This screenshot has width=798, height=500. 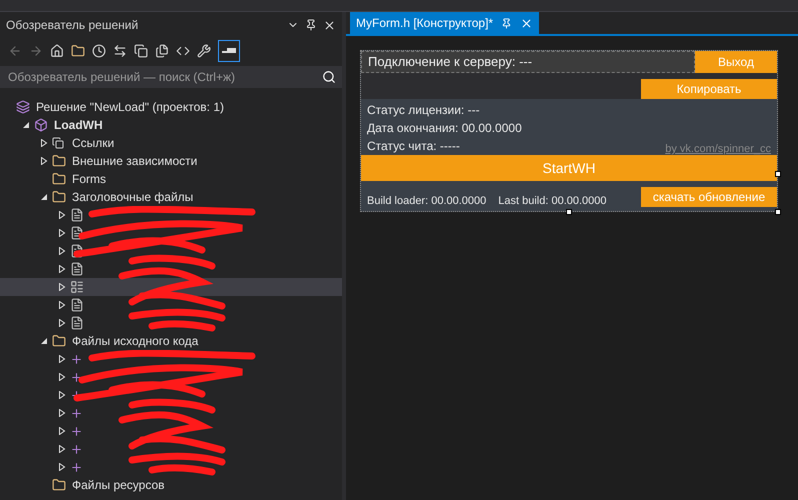 I want to click on preview-toggle-icon, so click(x=229, y=51).